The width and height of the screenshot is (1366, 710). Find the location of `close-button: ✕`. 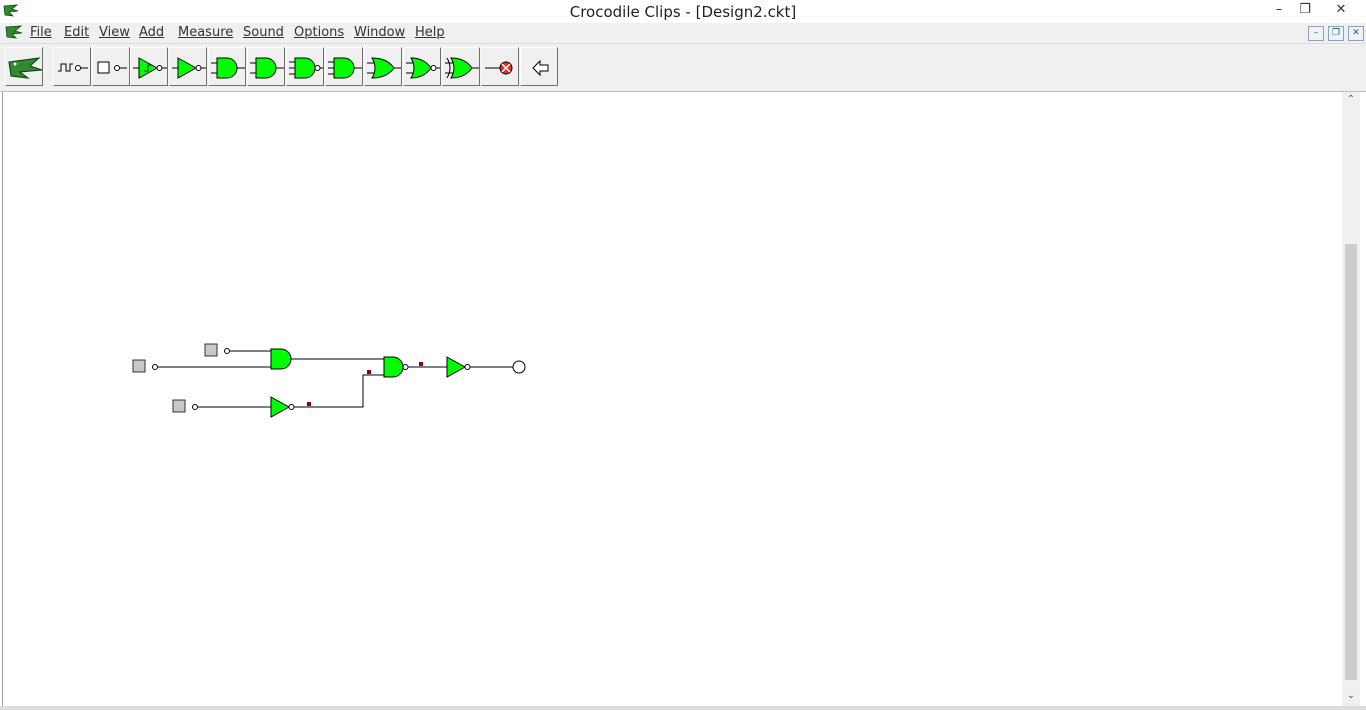

close-button: ✕ is located at coordinates (1341, 11).